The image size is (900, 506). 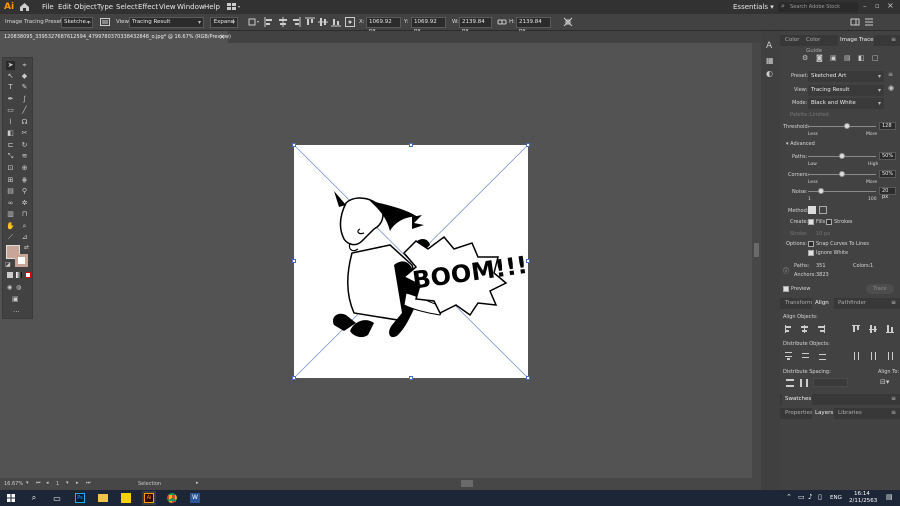 I want to click on free-transform-tool-icon: ⊡, so click(x=10, y=168).